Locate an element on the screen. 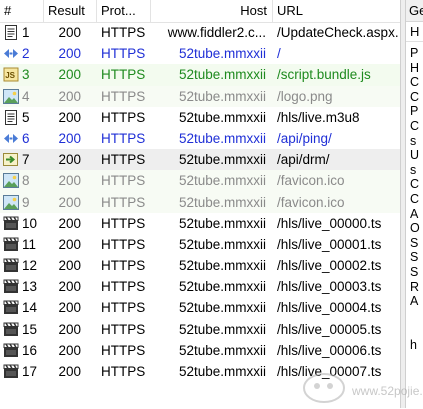 This screenshot has height=409, width=423. row-url: /hls/live_00005.ts is located at coordinates (329, 329).